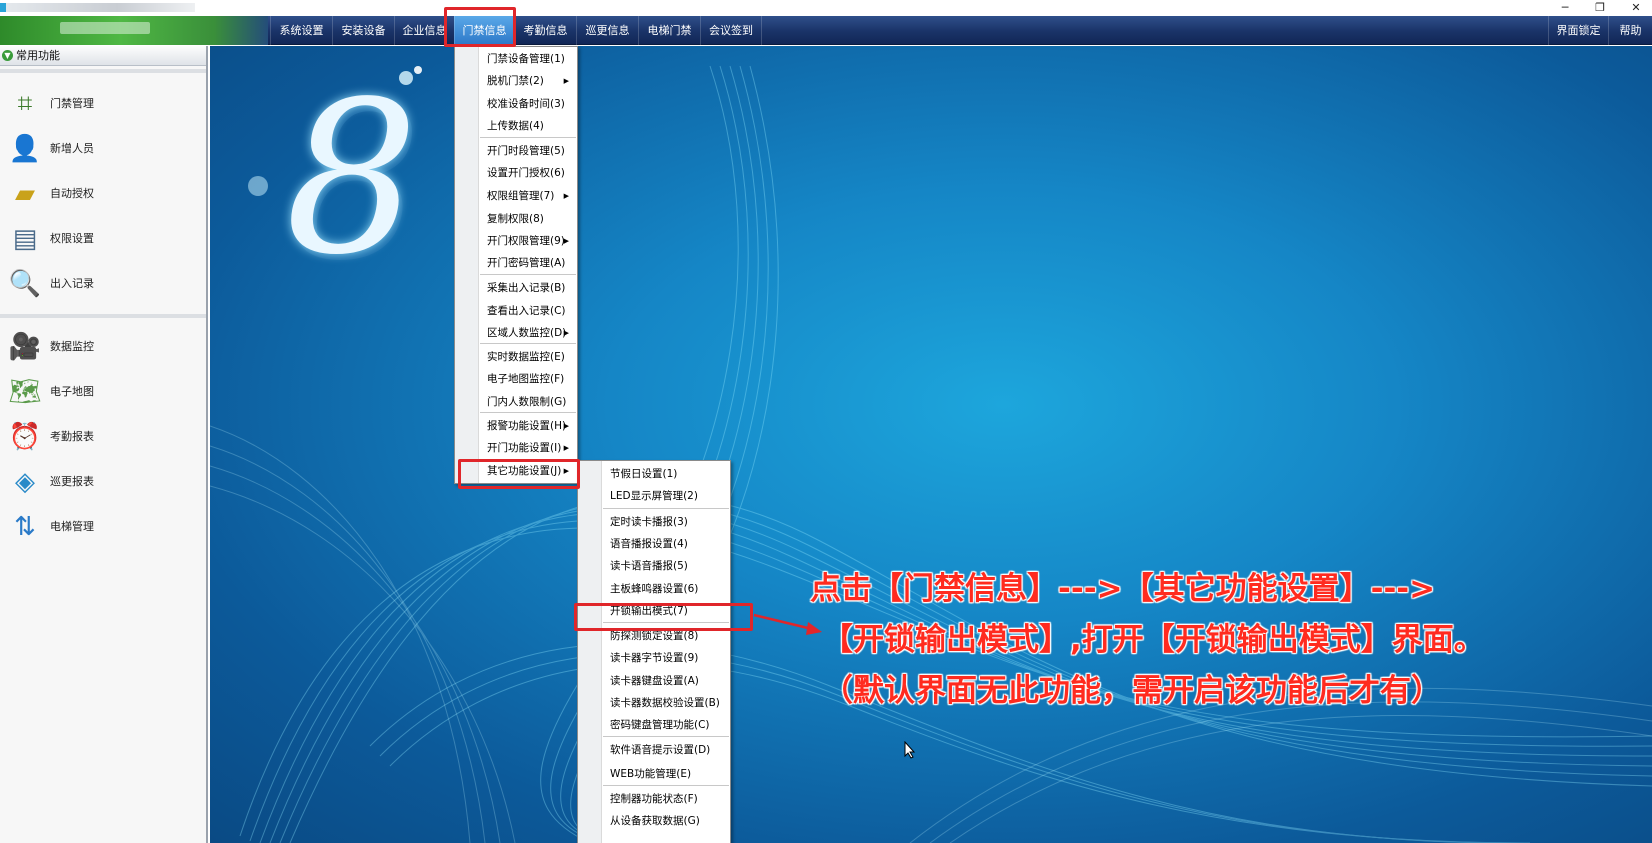  What do you see at coordinates (103, 148) in the screenshot?
I see `sidebar-item-add-person: 👤 新增人员` at bounding box center [103, 148].